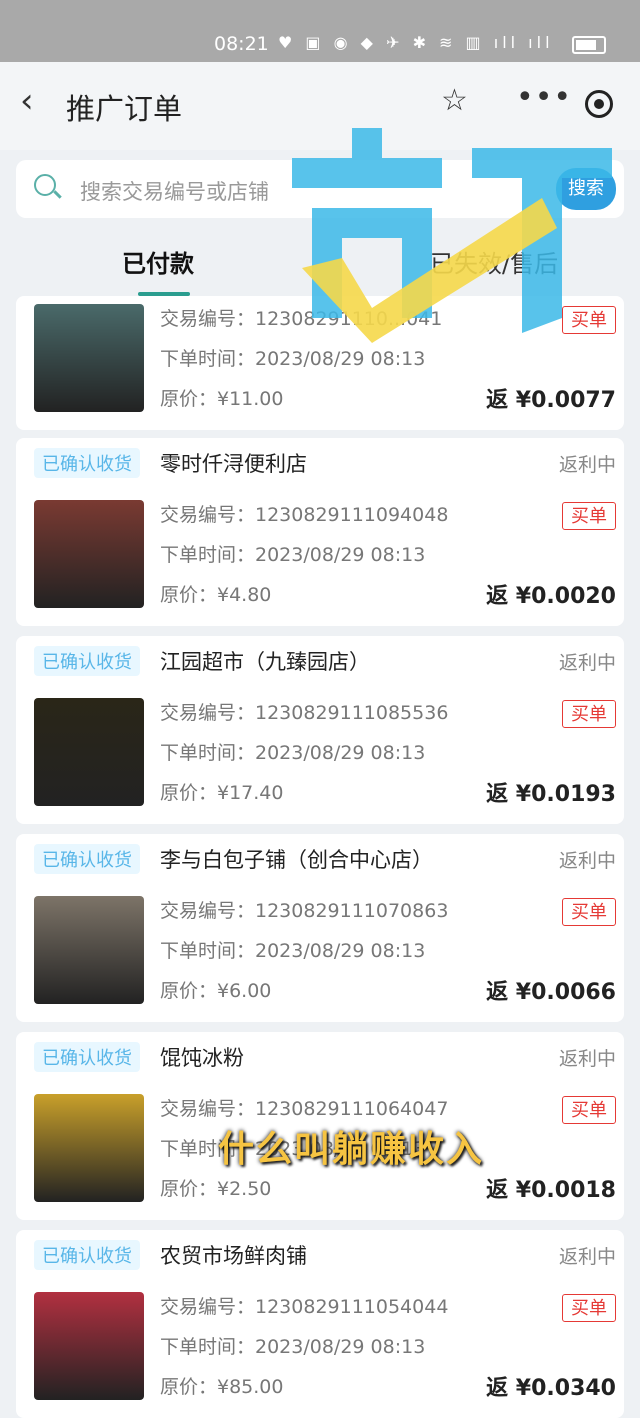  Describe the element at coordinates (233, 1256) in the screenshot. I see `store-name: 农贸市场鲜肉铺` at that location.